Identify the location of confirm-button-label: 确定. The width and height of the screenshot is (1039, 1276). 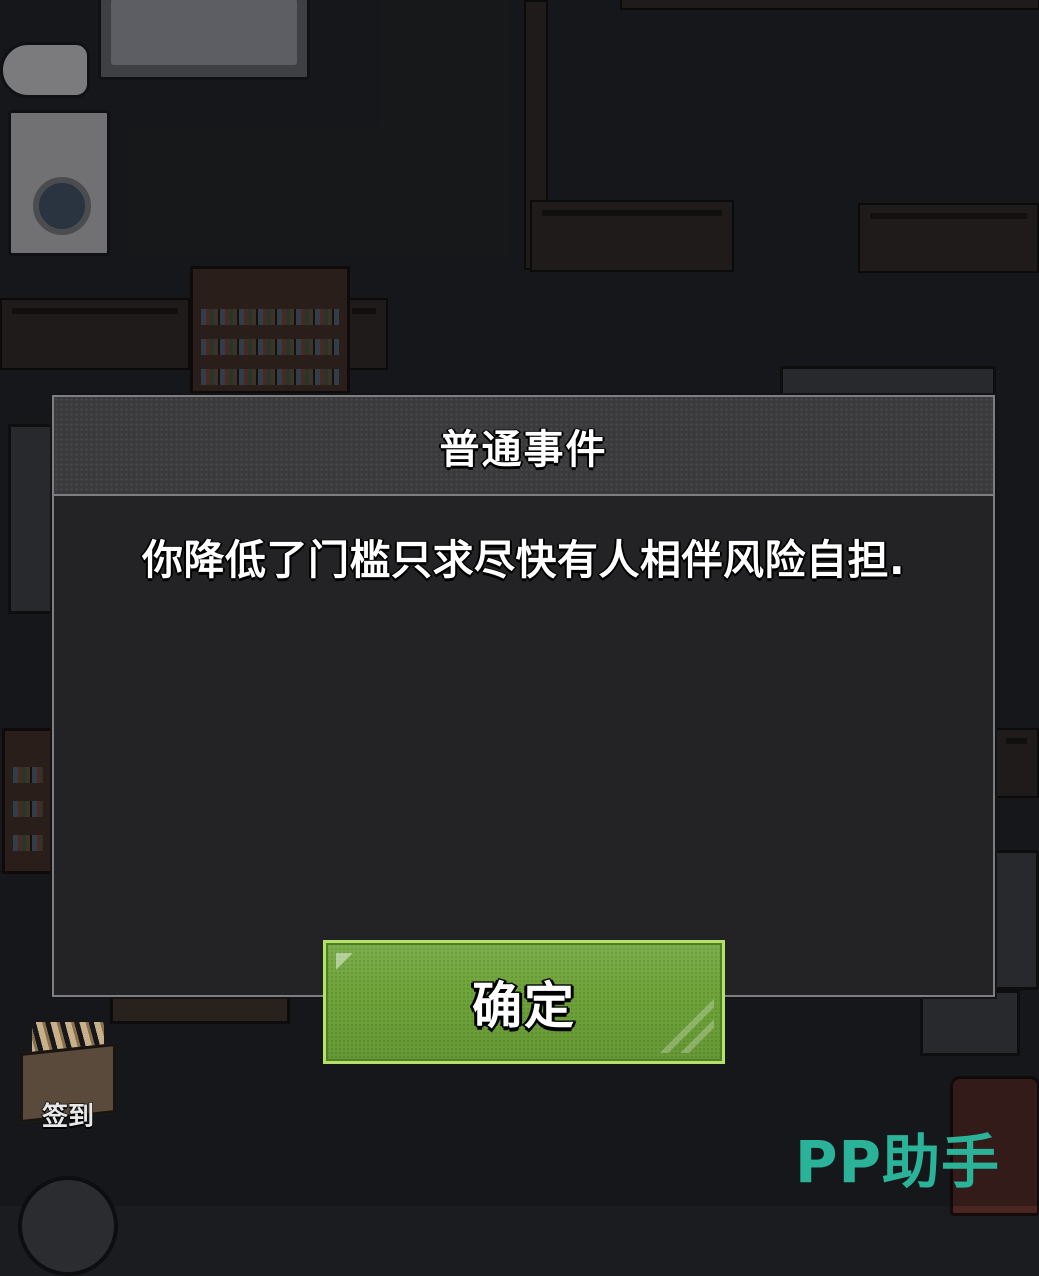
(523, 1006).